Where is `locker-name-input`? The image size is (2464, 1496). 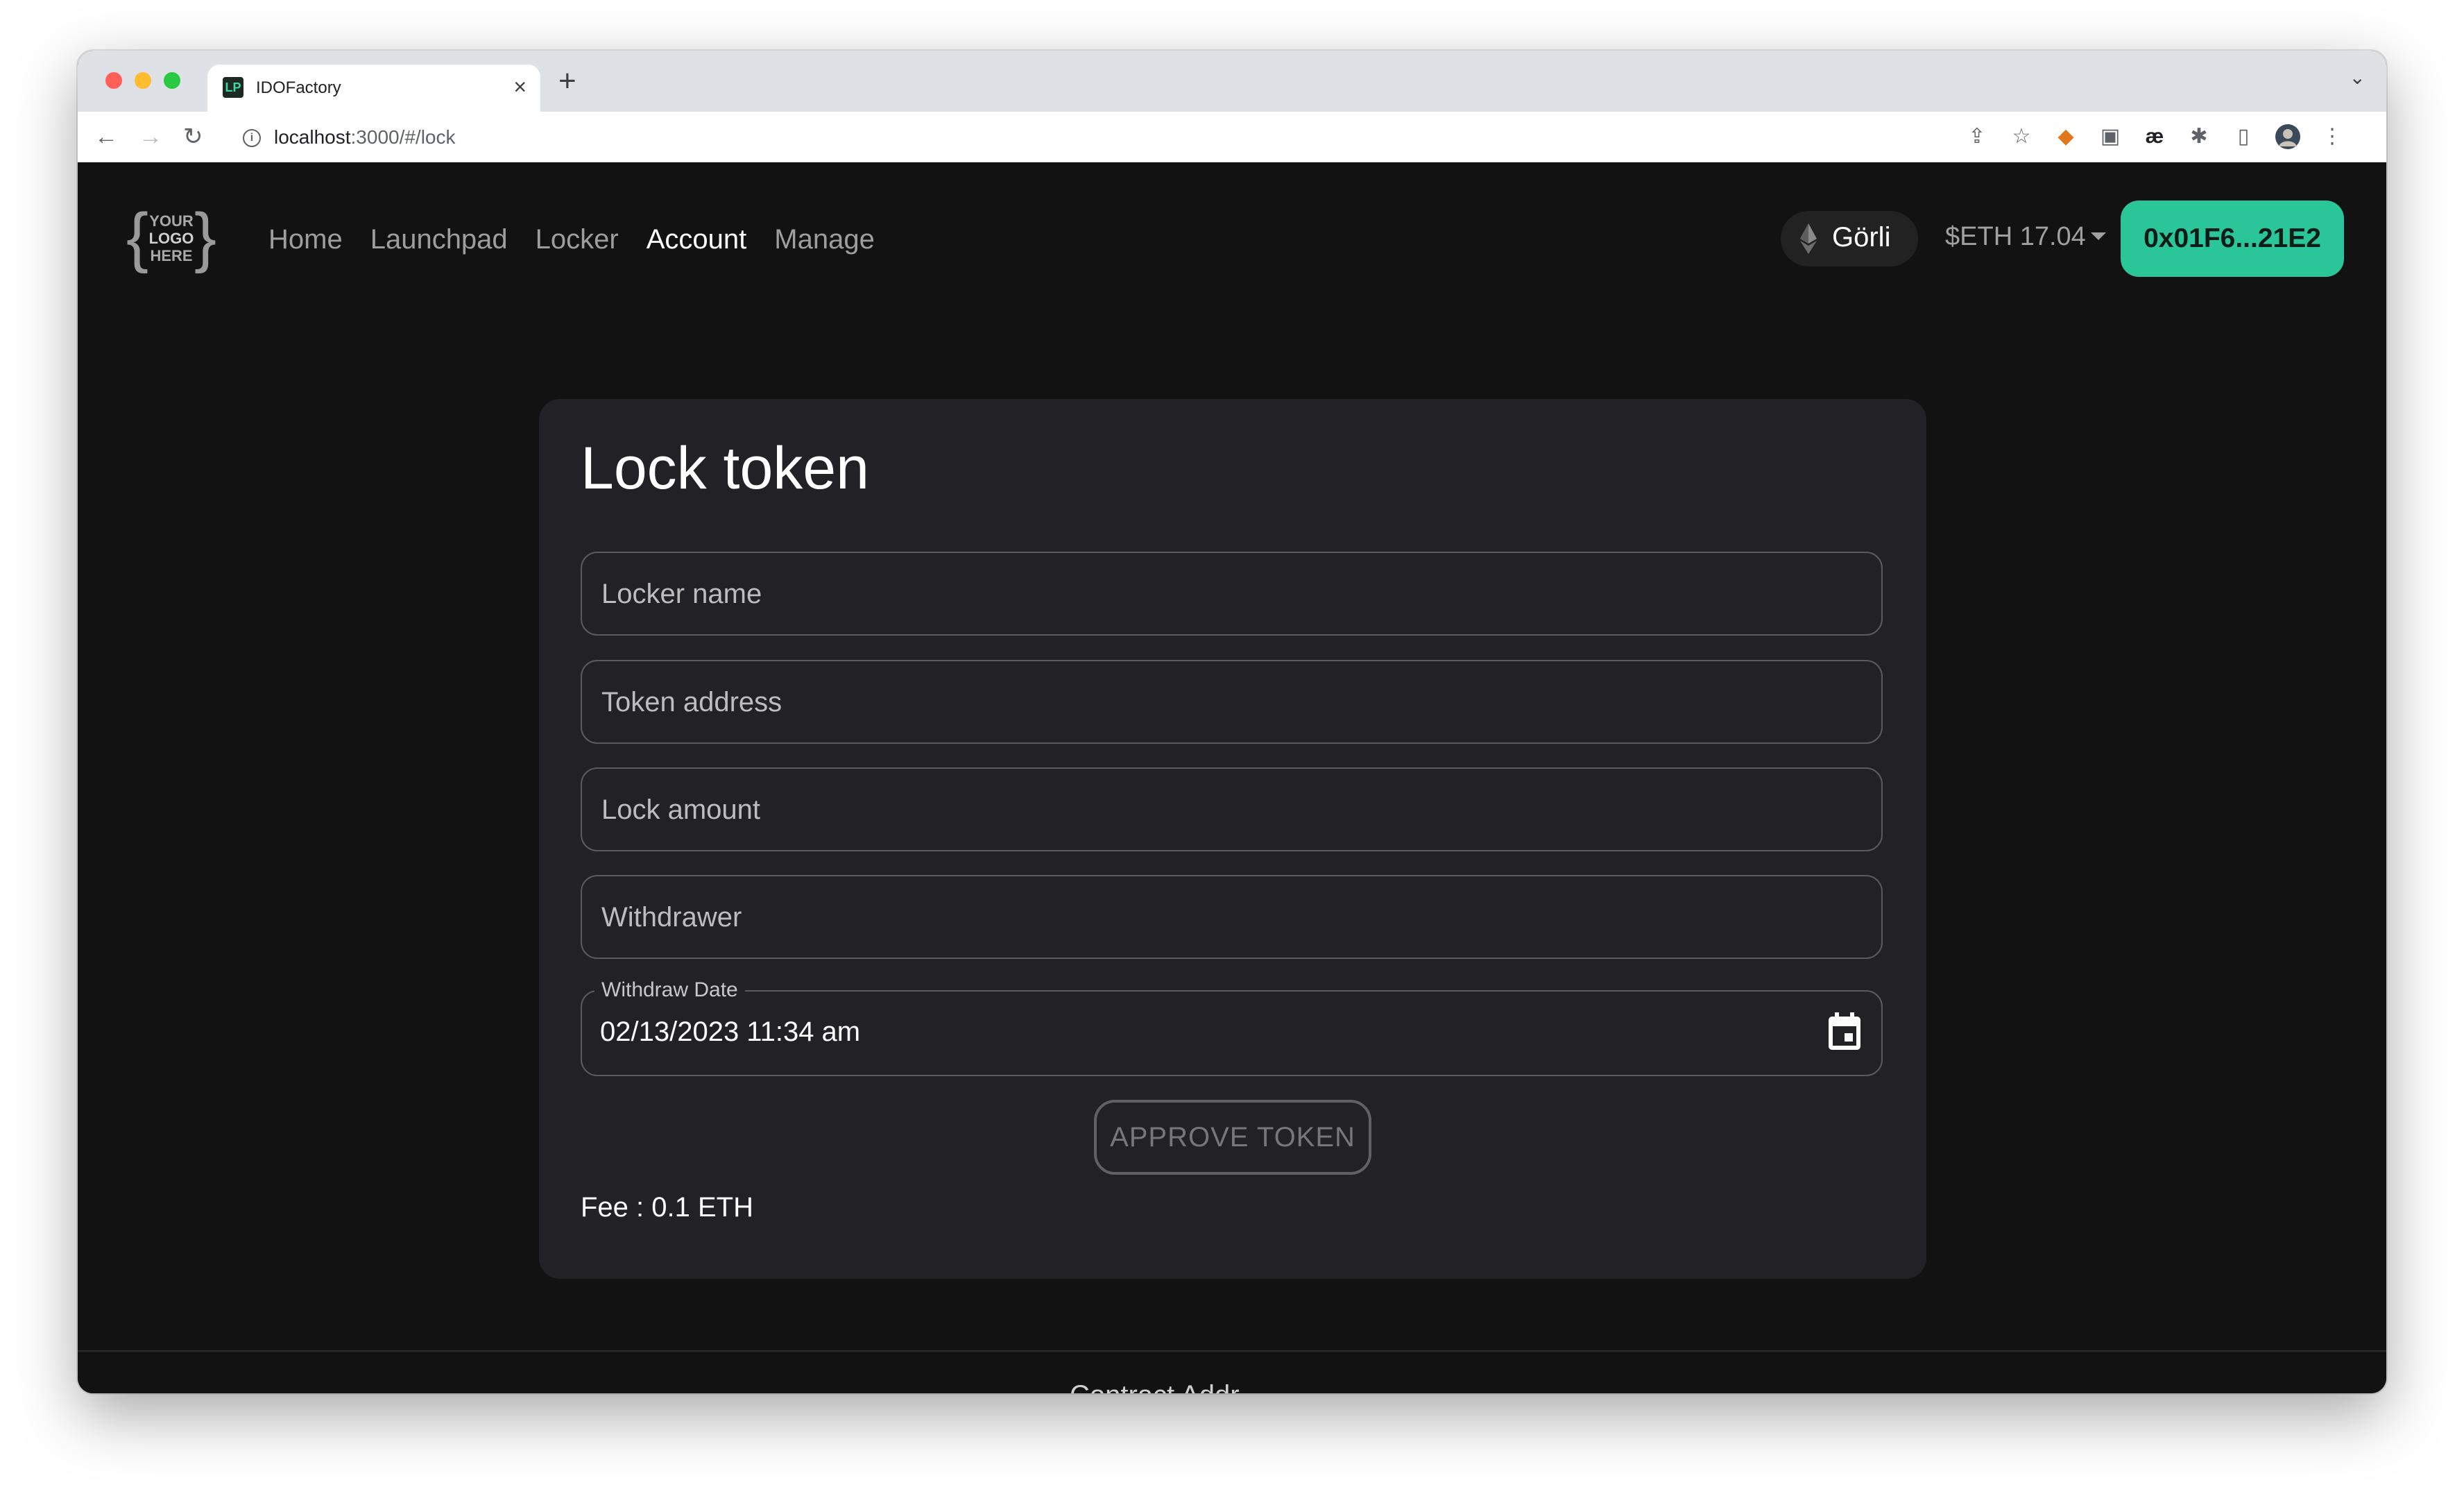 locker-name-input is located at coordinates (1225, 594).